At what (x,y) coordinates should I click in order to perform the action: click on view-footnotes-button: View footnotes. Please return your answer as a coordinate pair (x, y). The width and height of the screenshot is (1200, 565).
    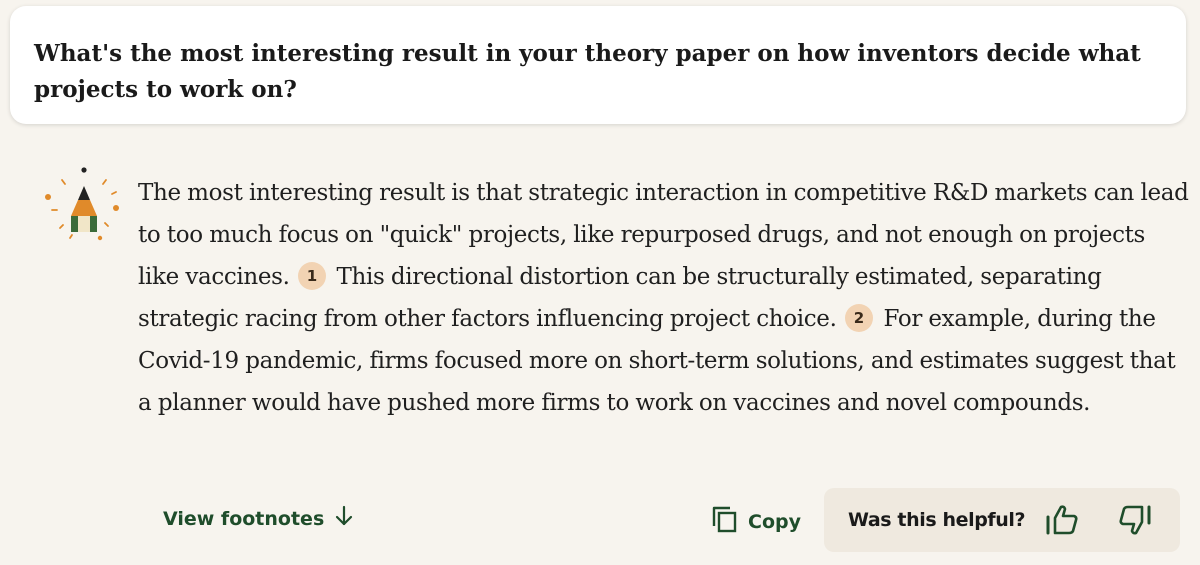
    Looking at the image, I should click on (258, 518).